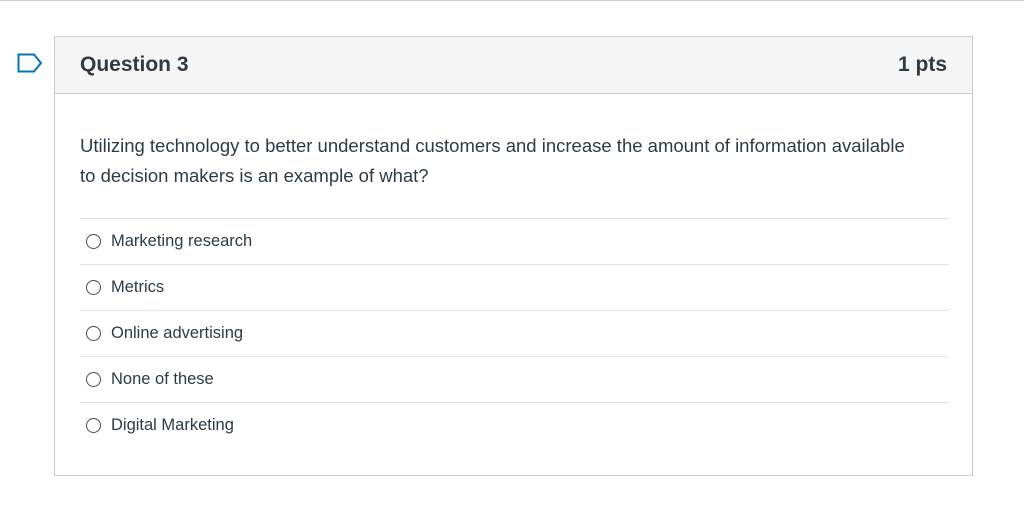  What do you see at coordinates (30, 63) in the screenshot?
I see `flag-icon` at bounding box center [30, 63].